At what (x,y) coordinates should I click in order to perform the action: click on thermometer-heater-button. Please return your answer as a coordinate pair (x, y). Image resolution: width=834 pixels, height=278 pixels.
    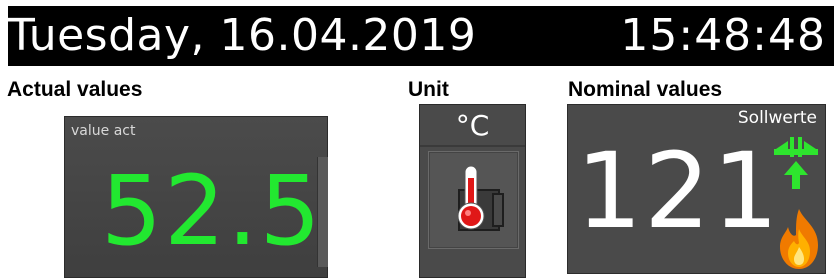
    Looking at the image, I should click on (473, 200).